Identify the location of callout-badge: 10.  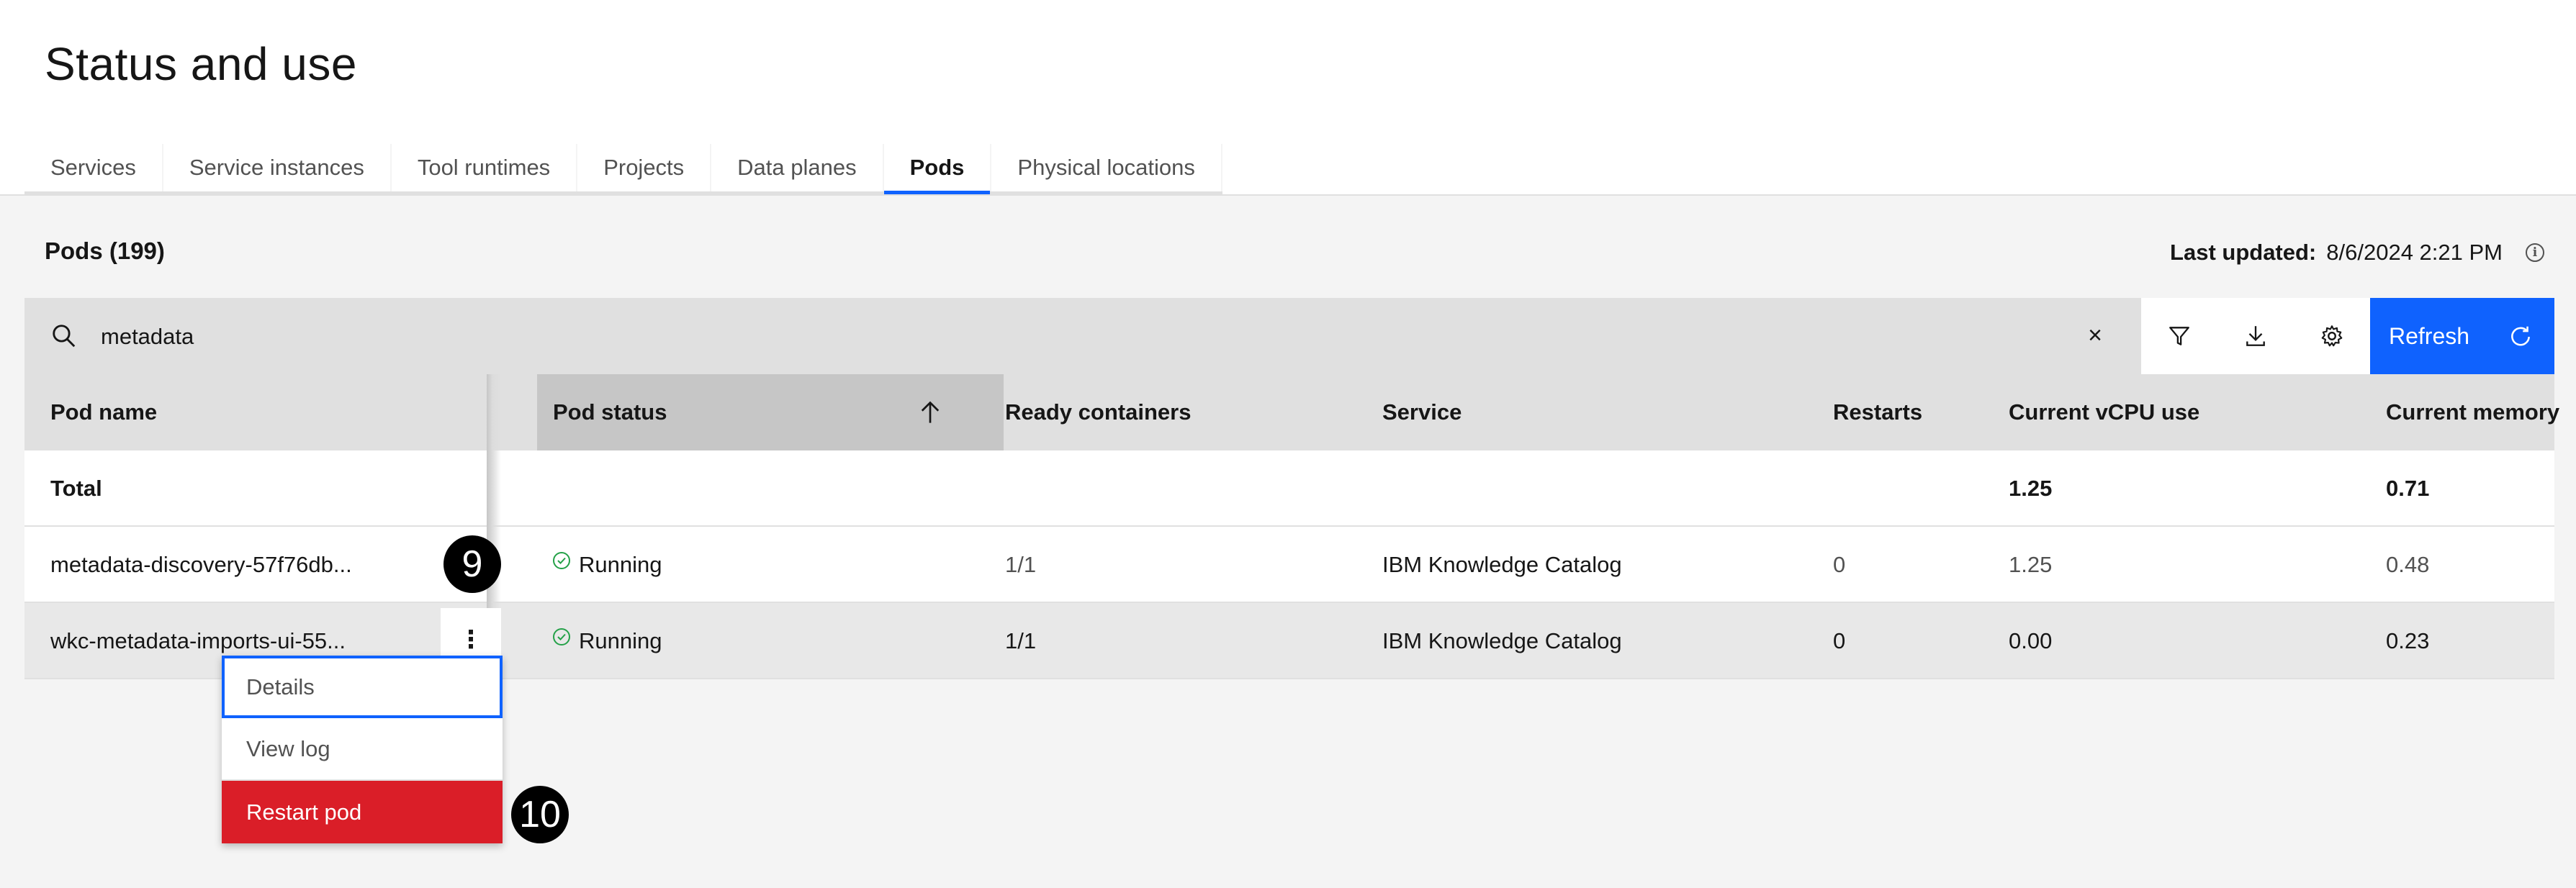
(540, 814).